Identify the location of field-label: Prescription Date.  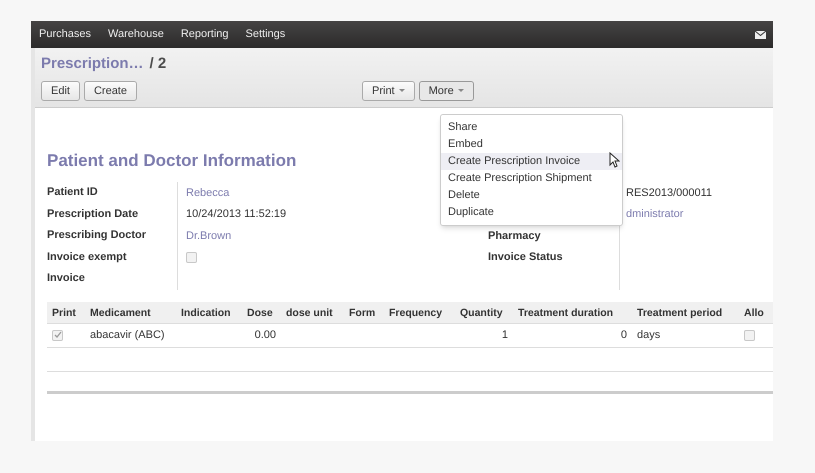
(93, 214).